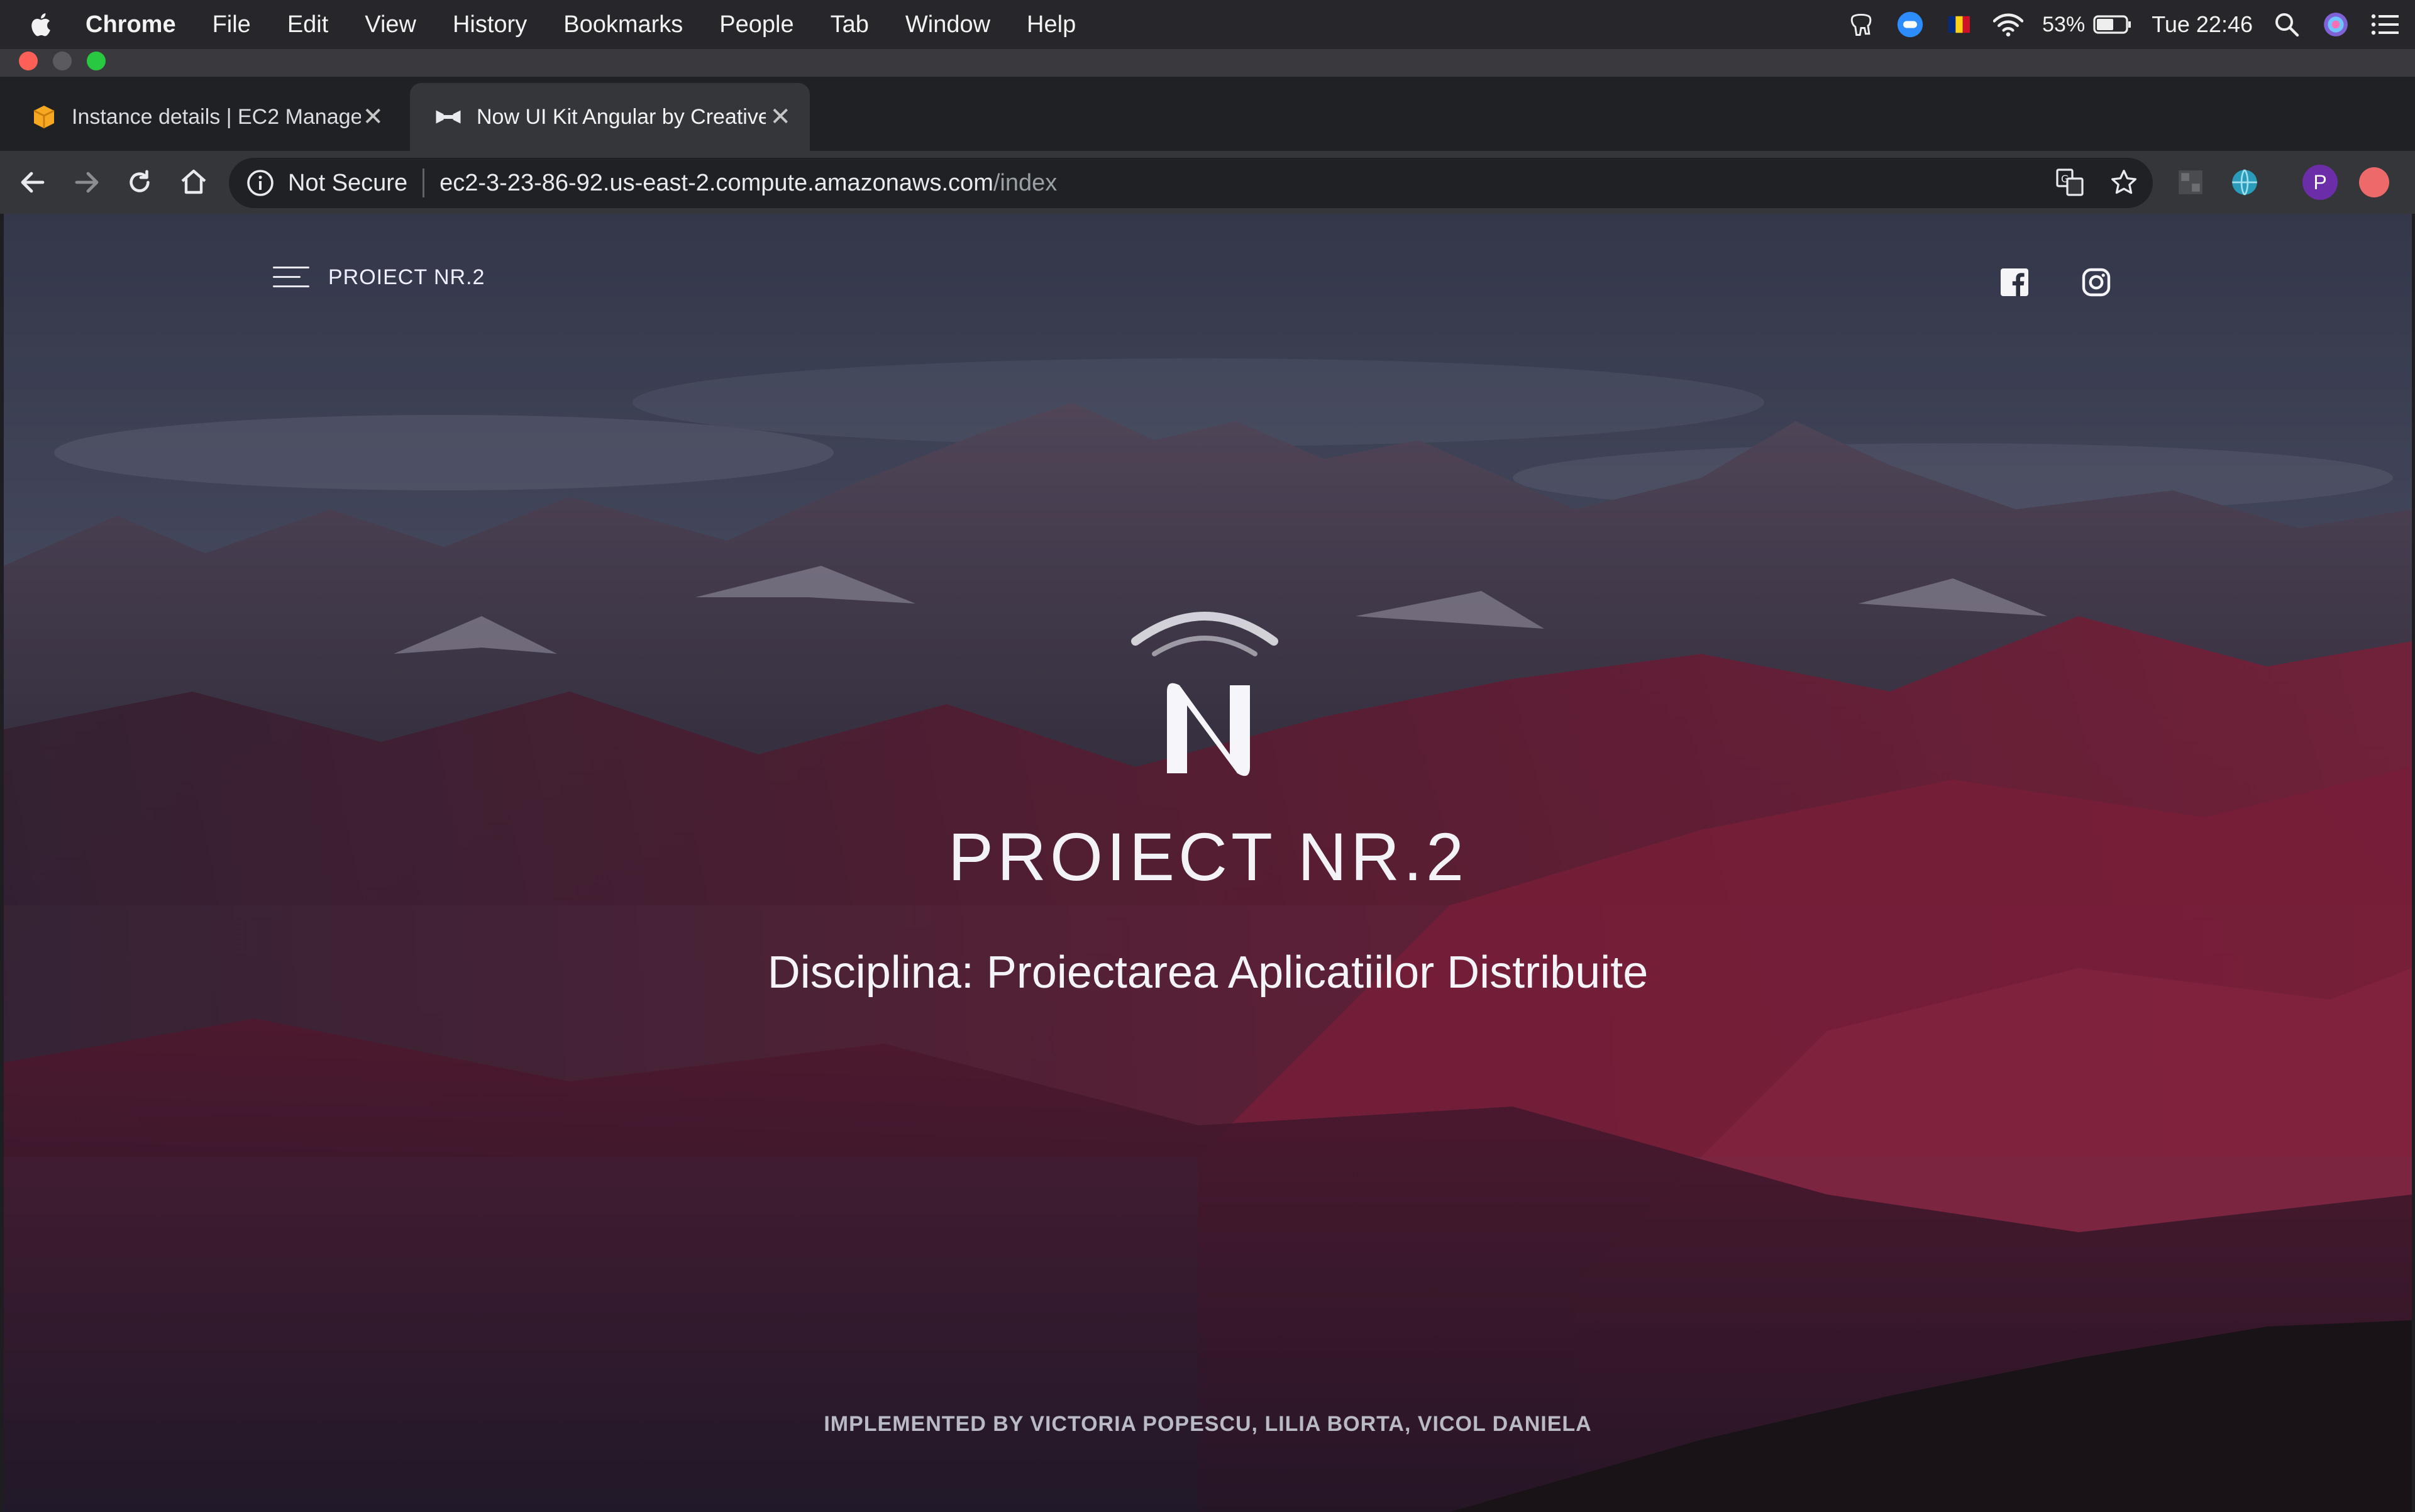 The image size is (2415, 1512). Describe the element at coordinates (756, 24) in the screenshot. I see `menu-people: People` at that location.